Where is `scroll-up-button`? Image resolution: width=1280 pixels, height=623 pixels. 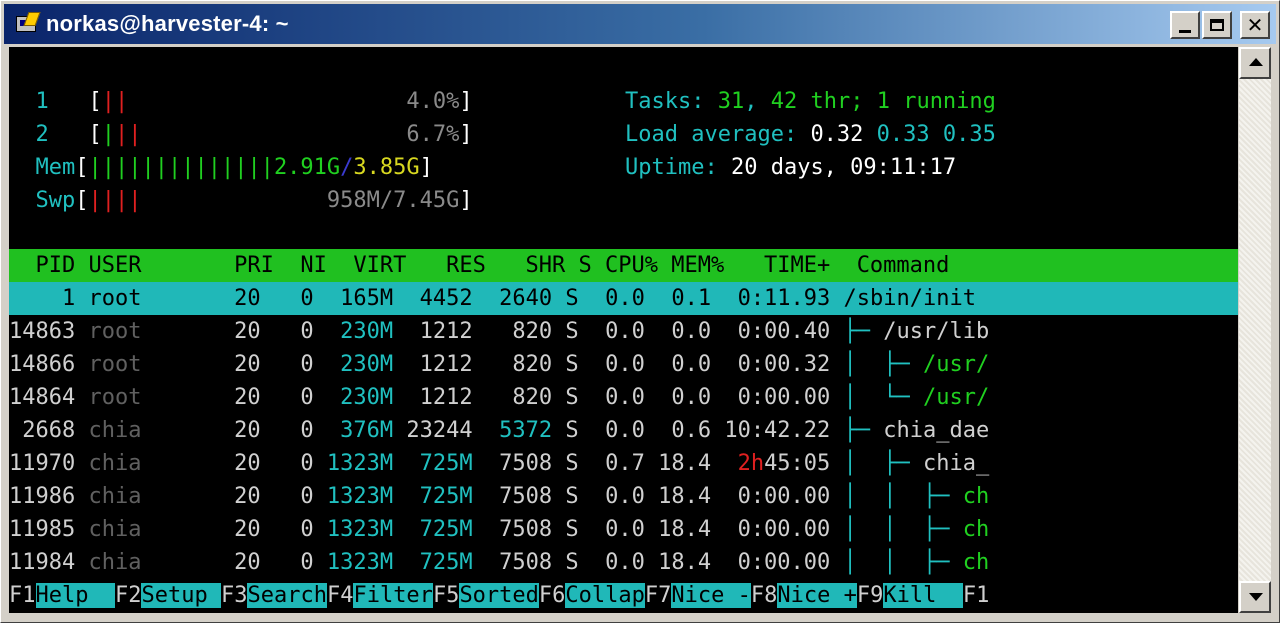
scroll-up-button is located at coordinates (1255, 63).